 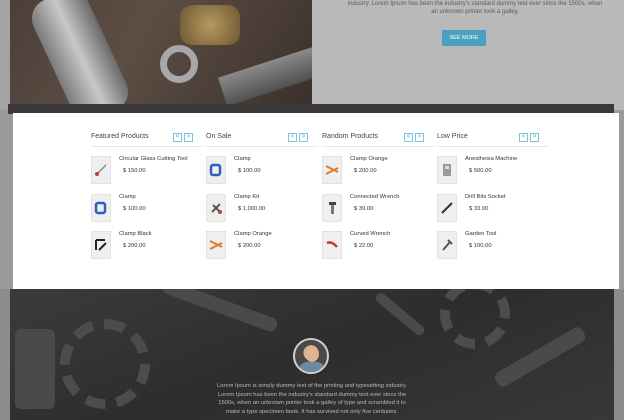 What do you see at coordinates (120, 136) in the screenshot?
I see `column-title: Featured Products` at bounding box center [120, 136].